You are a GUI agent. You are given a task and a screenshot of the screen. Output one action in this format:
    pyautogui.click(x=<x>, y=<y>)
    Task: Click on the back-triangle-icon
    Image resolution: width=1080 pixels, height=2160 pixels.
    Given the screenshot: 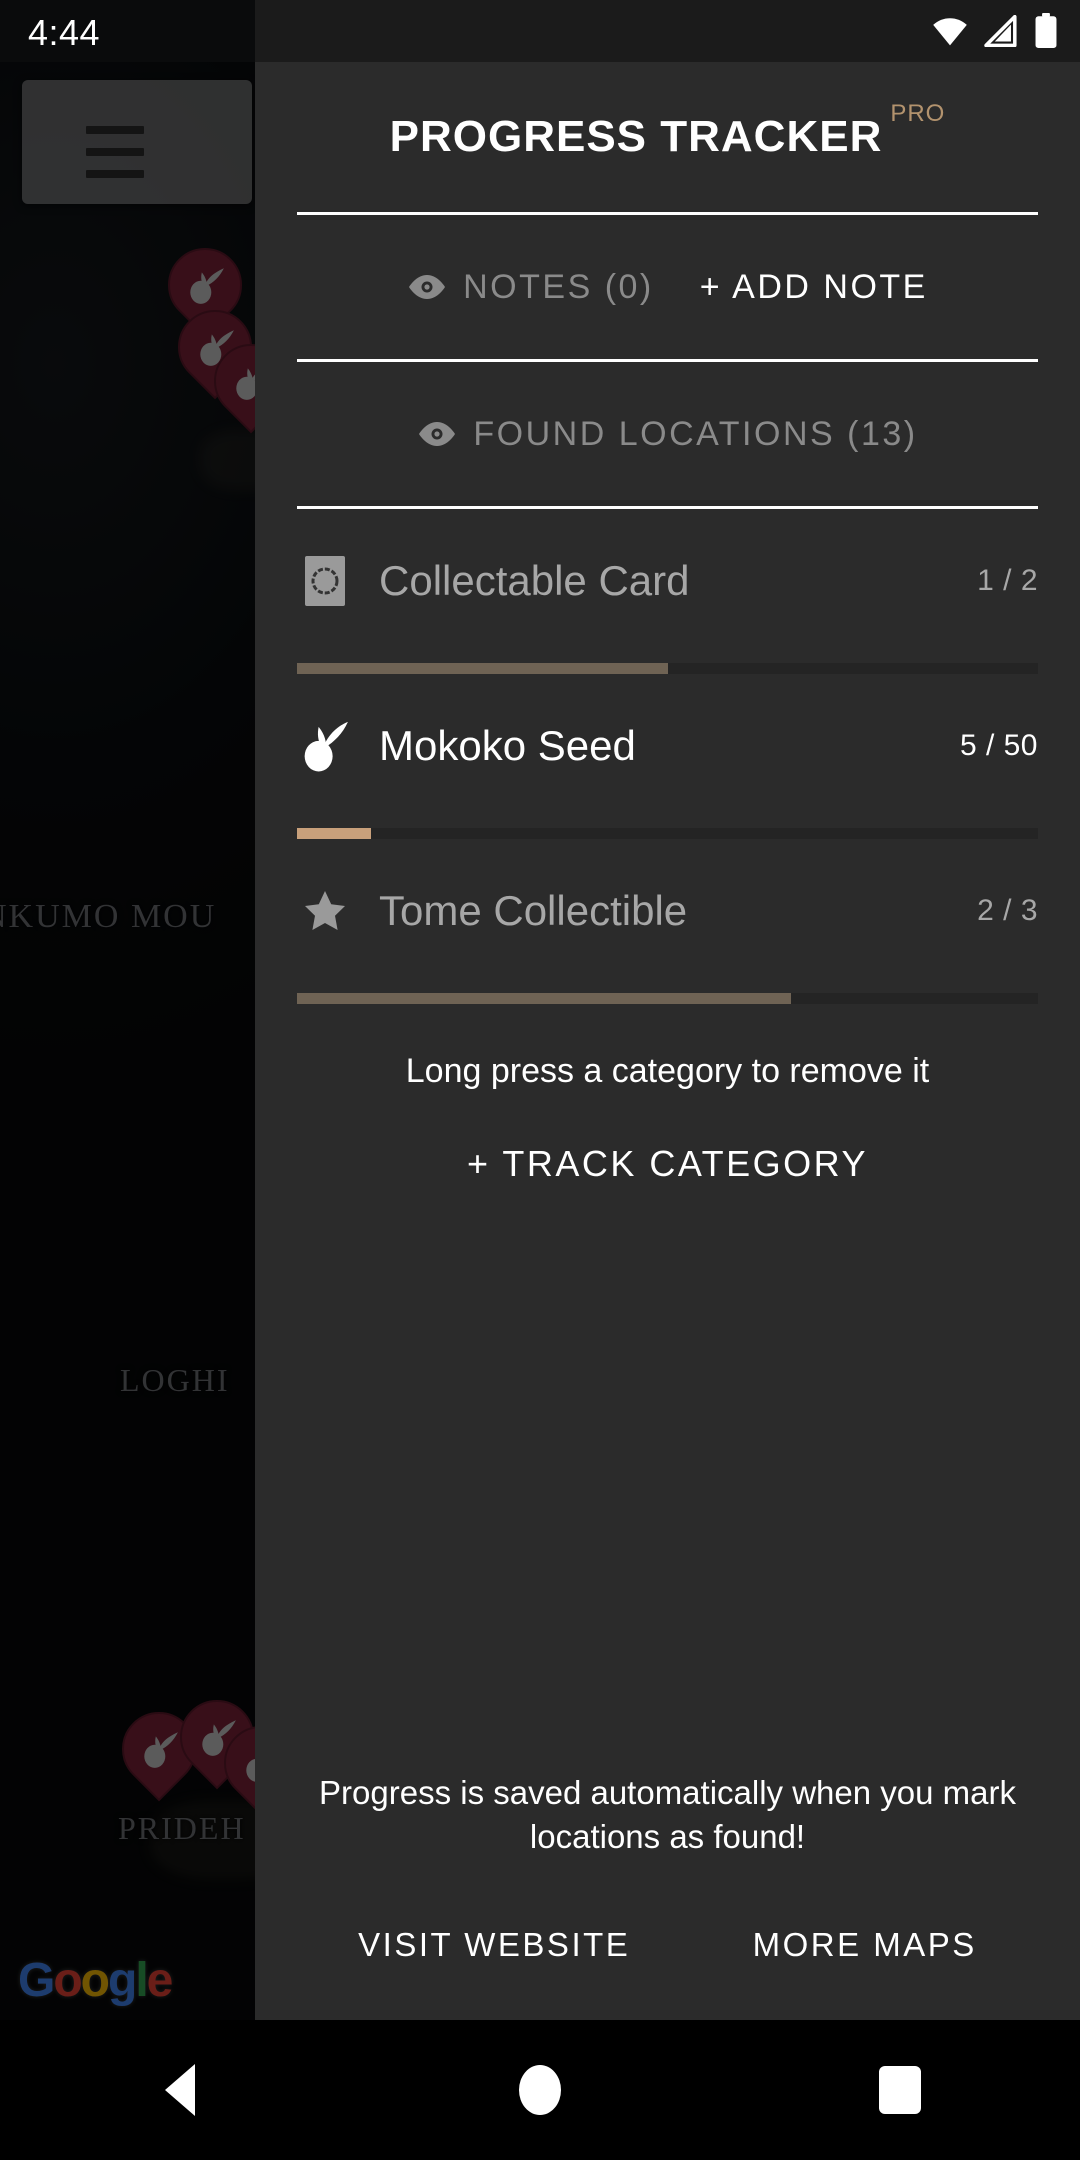 What is the action you would take?
    pyautogui.click(x=180, y=2090)
    